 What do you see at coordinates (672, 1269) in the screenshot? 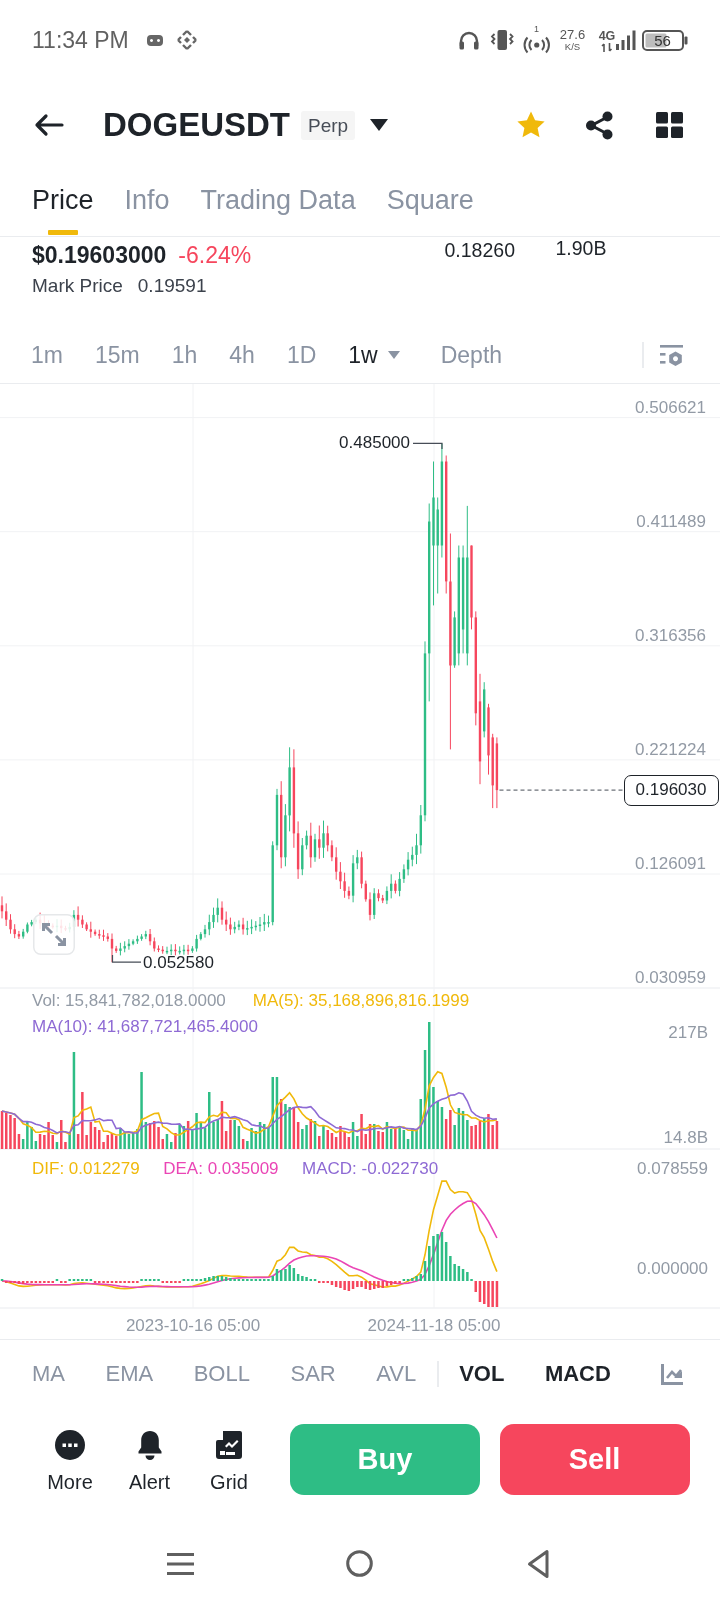
I see `macd-axis-label: 0.000000` at bounding box center [672, 1269].